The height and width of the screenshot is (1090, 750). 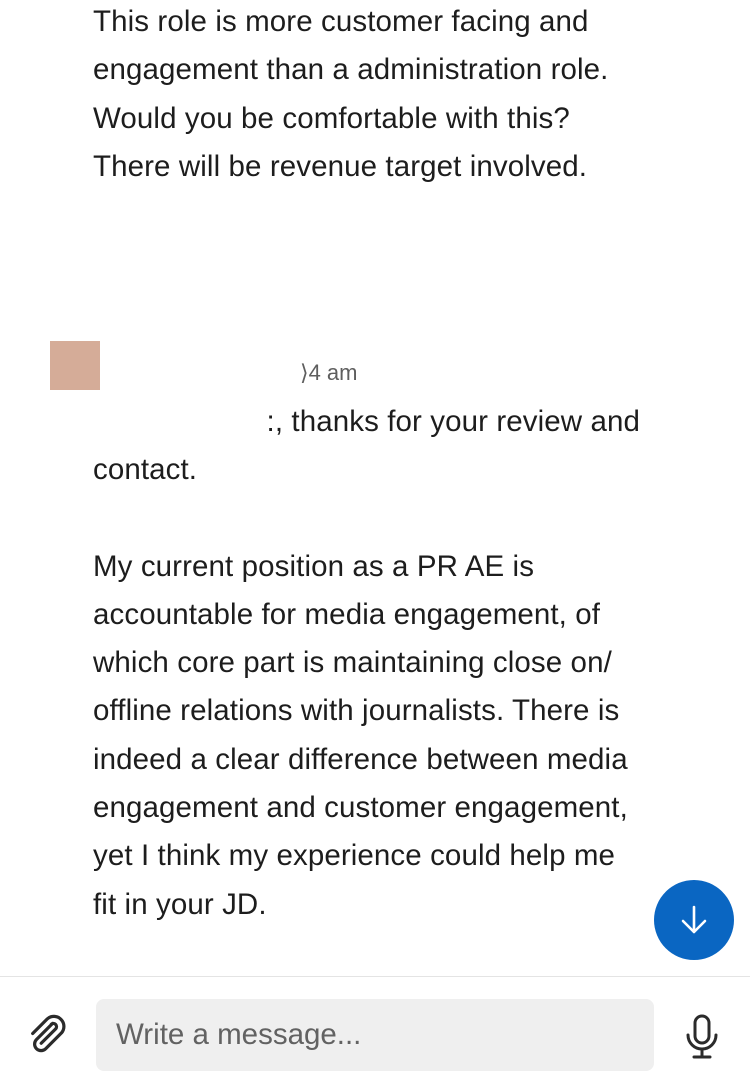 I want to click on message-composer, so click(x=375, y=1033).